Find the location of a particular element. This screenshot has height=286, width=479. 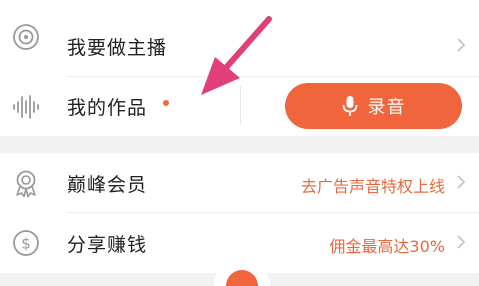

broadcast-icon is located at coordinates (26, 37).